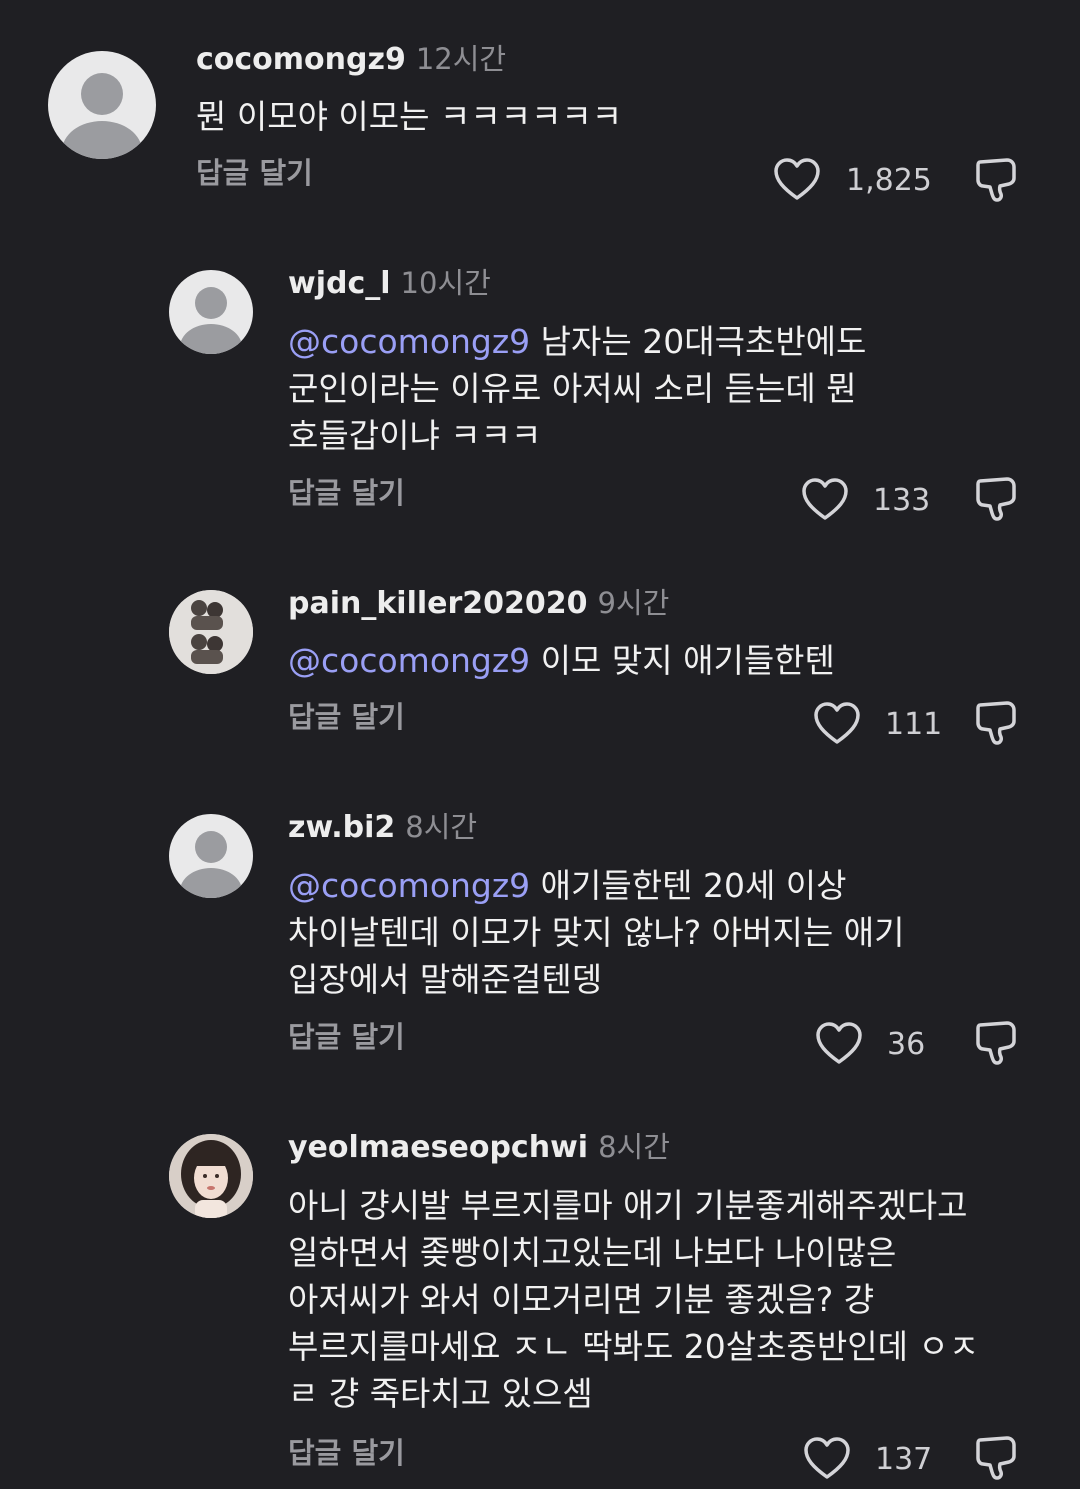 The width and height of the screenshot is (1080, 1489). Describe the element at coordinates (914, 724) in the screenshot. I see `like-count: 111` at that location.